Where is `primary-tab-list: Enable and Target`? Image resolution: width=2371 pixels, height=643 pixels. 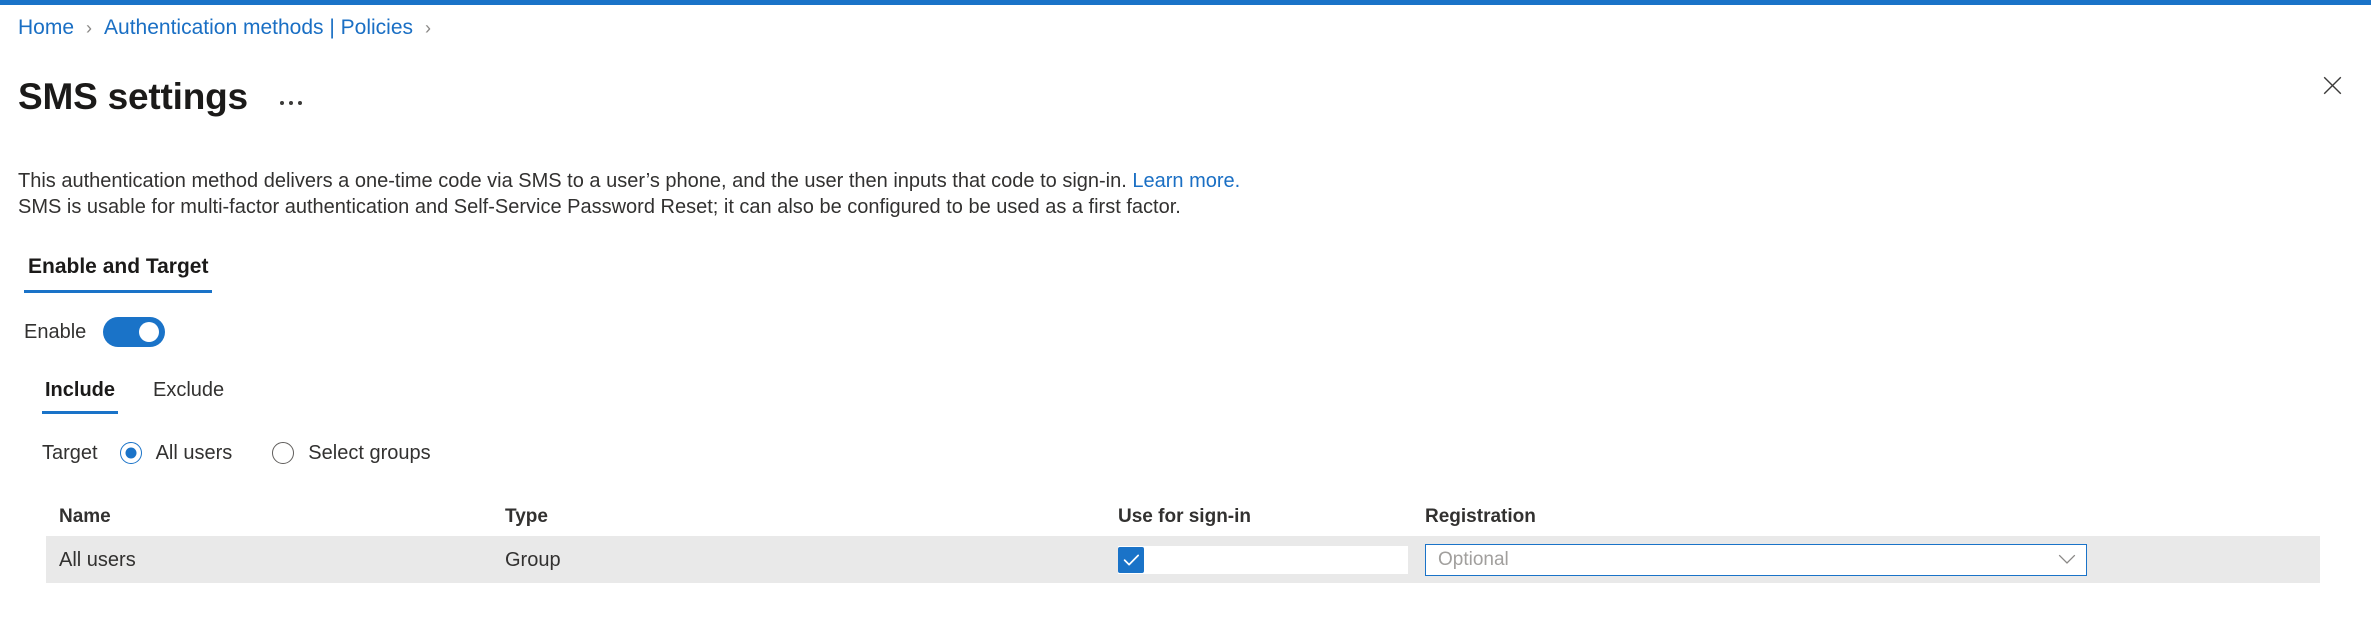
primary-tab-list: Enable and Target is located at coordinates (118, 273).